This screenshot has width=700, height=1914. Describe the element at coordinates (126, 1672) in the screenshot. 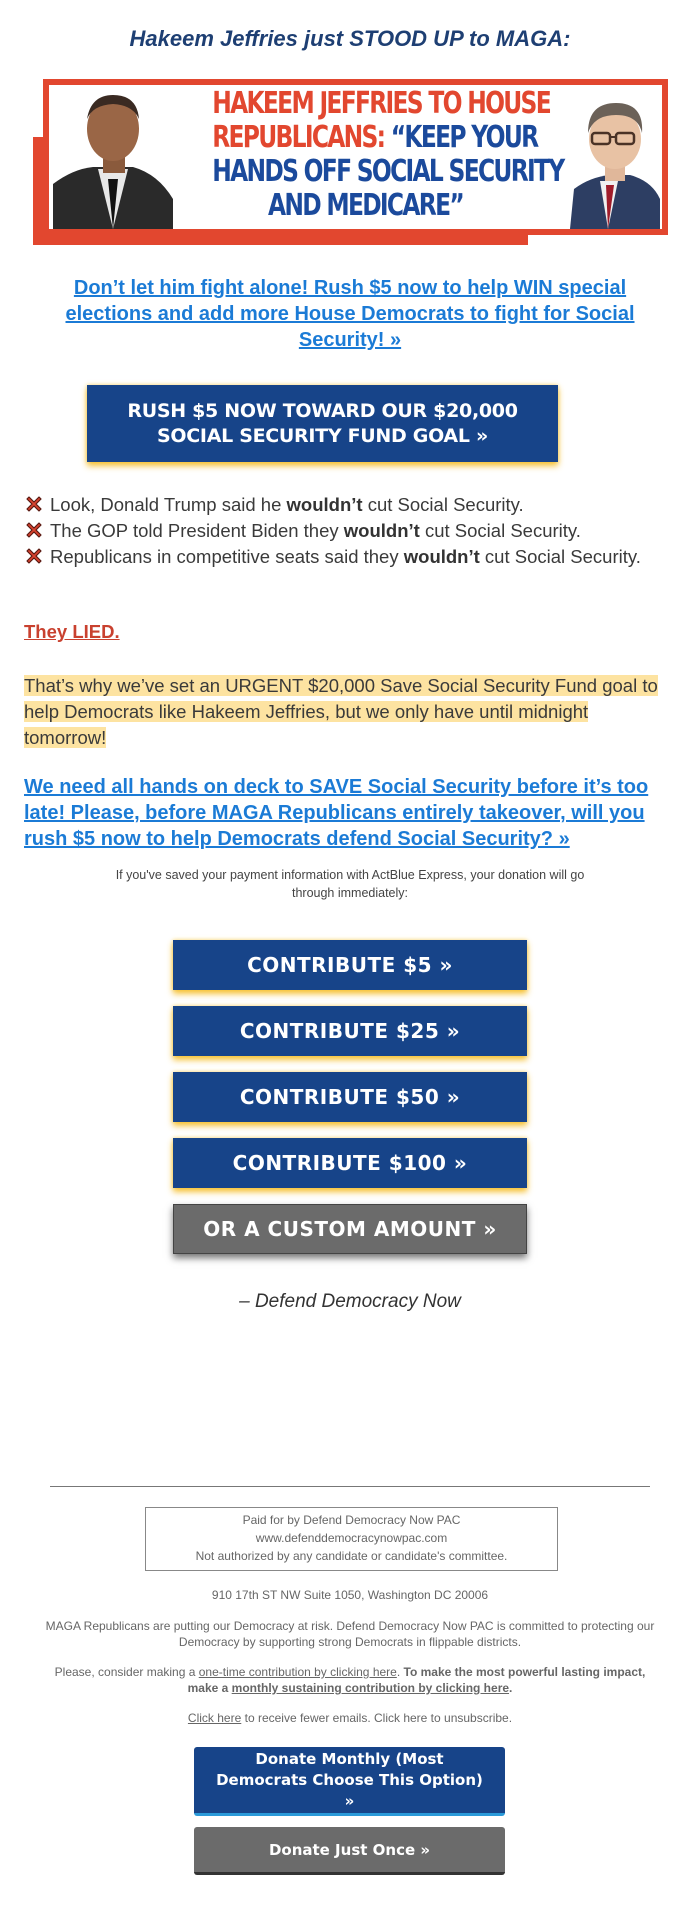

I see `consider-prefix: Please, consider making a` at that location.